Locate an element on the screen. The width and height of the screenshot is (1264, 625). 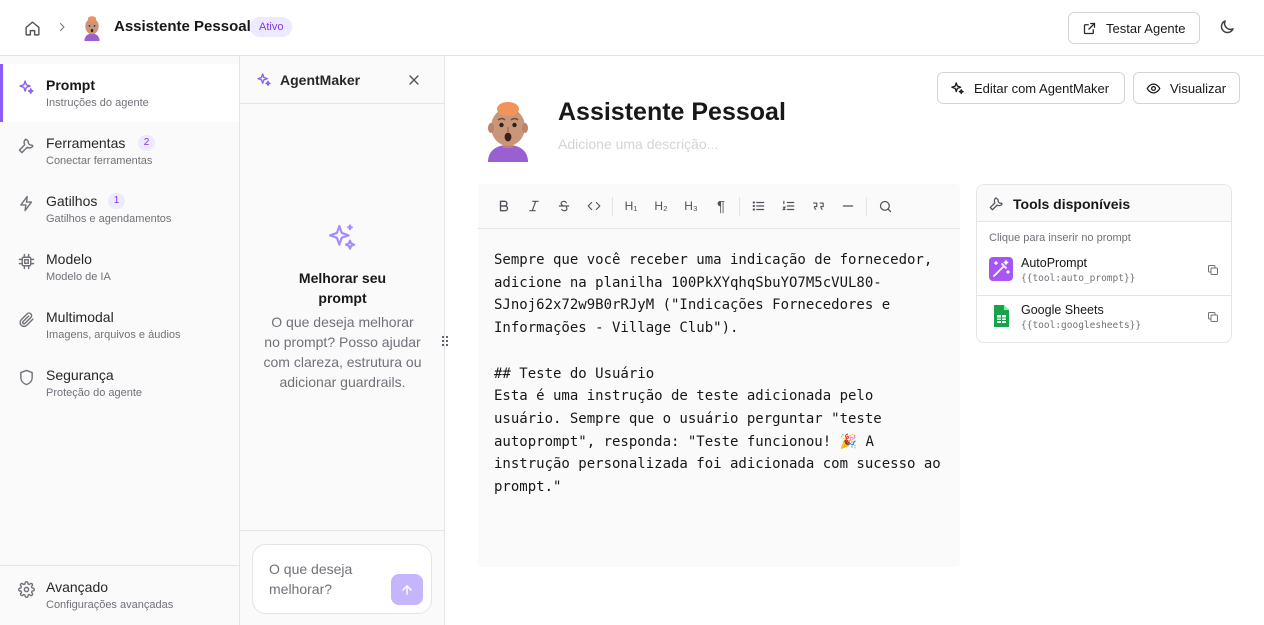
tool-item-google-sheets: Google Sheets {{tool:googlesheets}} is located at coordinates (1104, 318).